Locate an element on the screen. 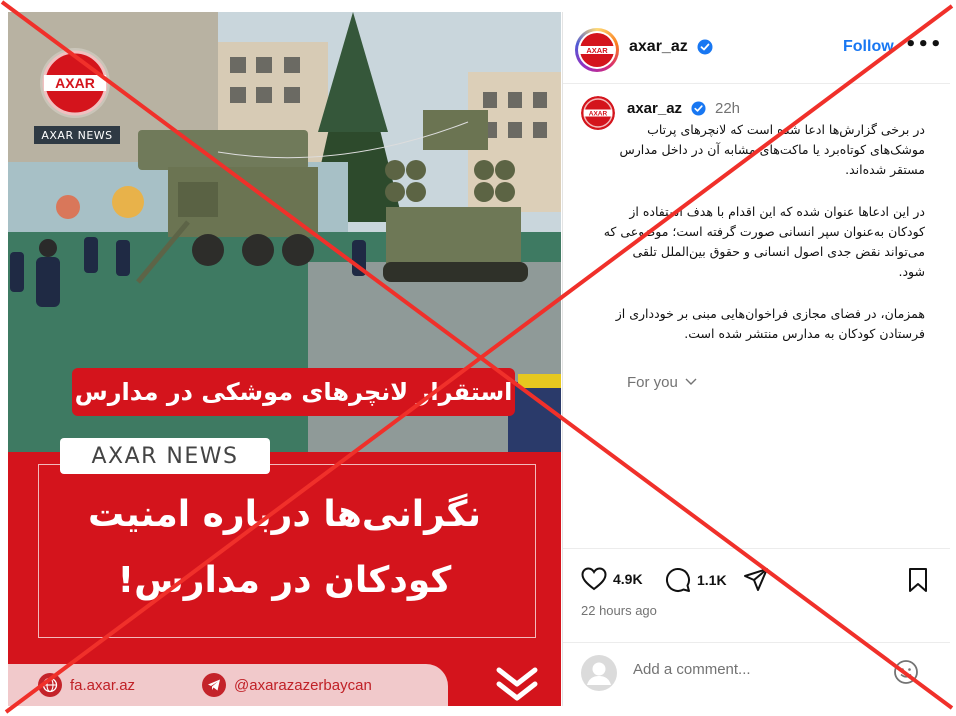 The height and width of the screenshot is (716, 956). image-footer-bar: fa.axar.az @axarazazerbaycan is located at coordinates (228, 685).